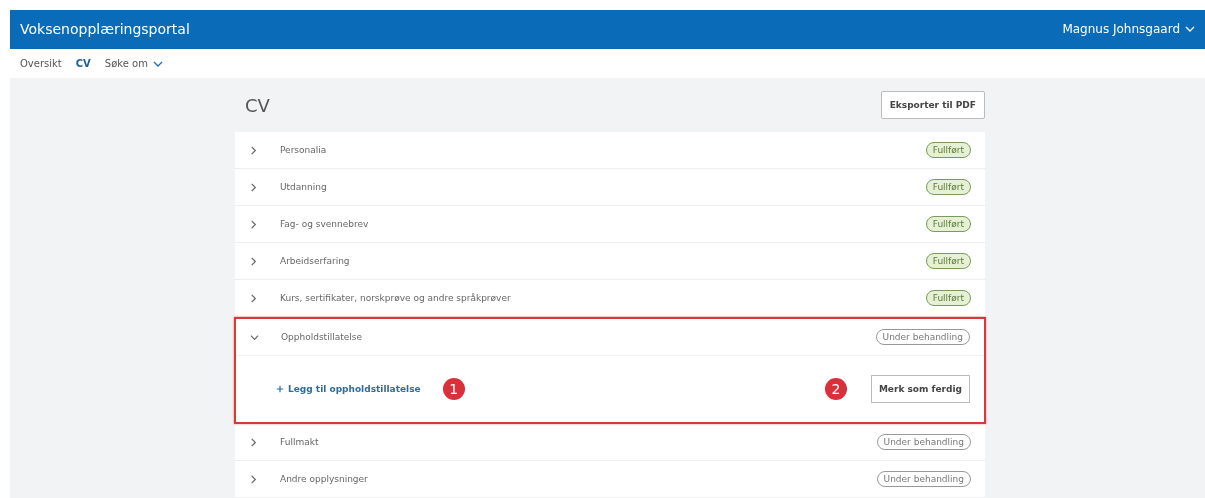  Describe the element at coordinates (348, 389) in the screenshot. I see `add-link: Legg til oppholdstillatelse` at that location.